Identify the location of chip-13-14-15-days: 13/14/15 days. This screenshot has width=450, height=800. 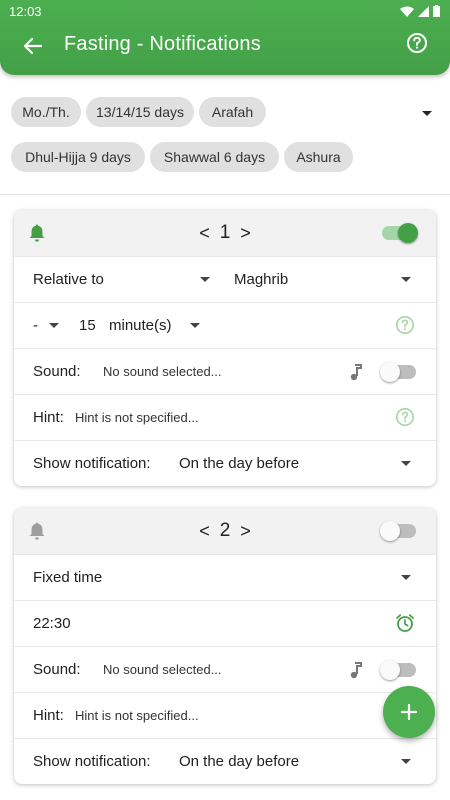
(140, 112).